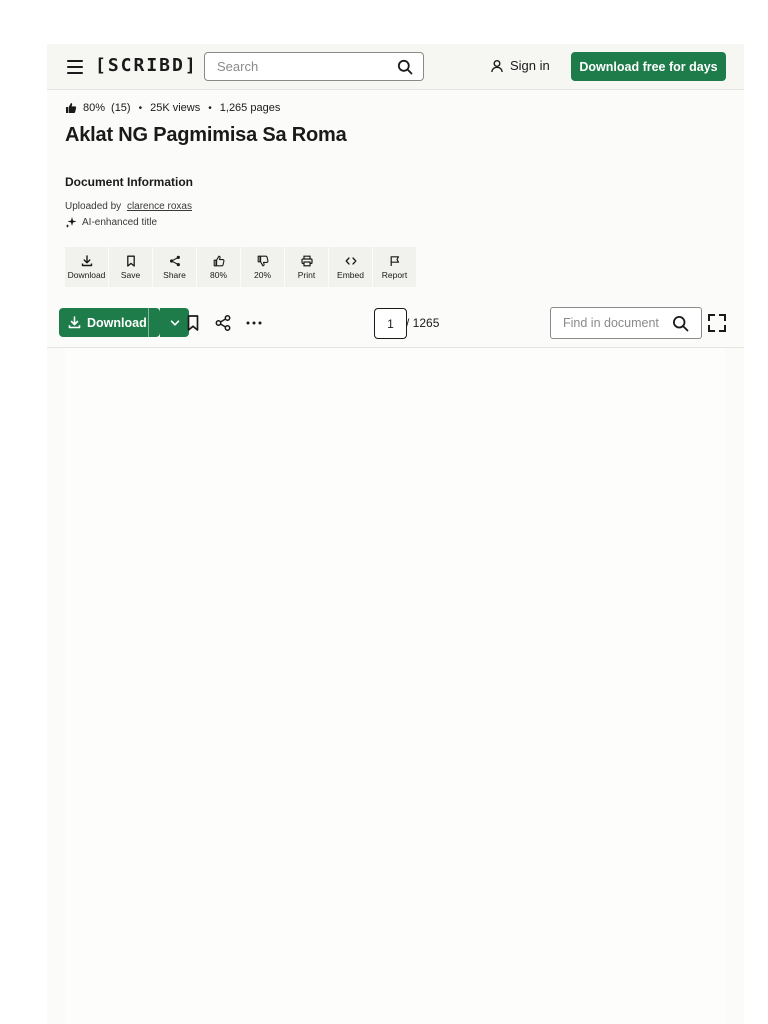 This screenshot has width=768, height=1024. Describe the element at coordinates (146, 65) in the screenshot. I see `scribd-logo: [SCRIBD]` at that location.